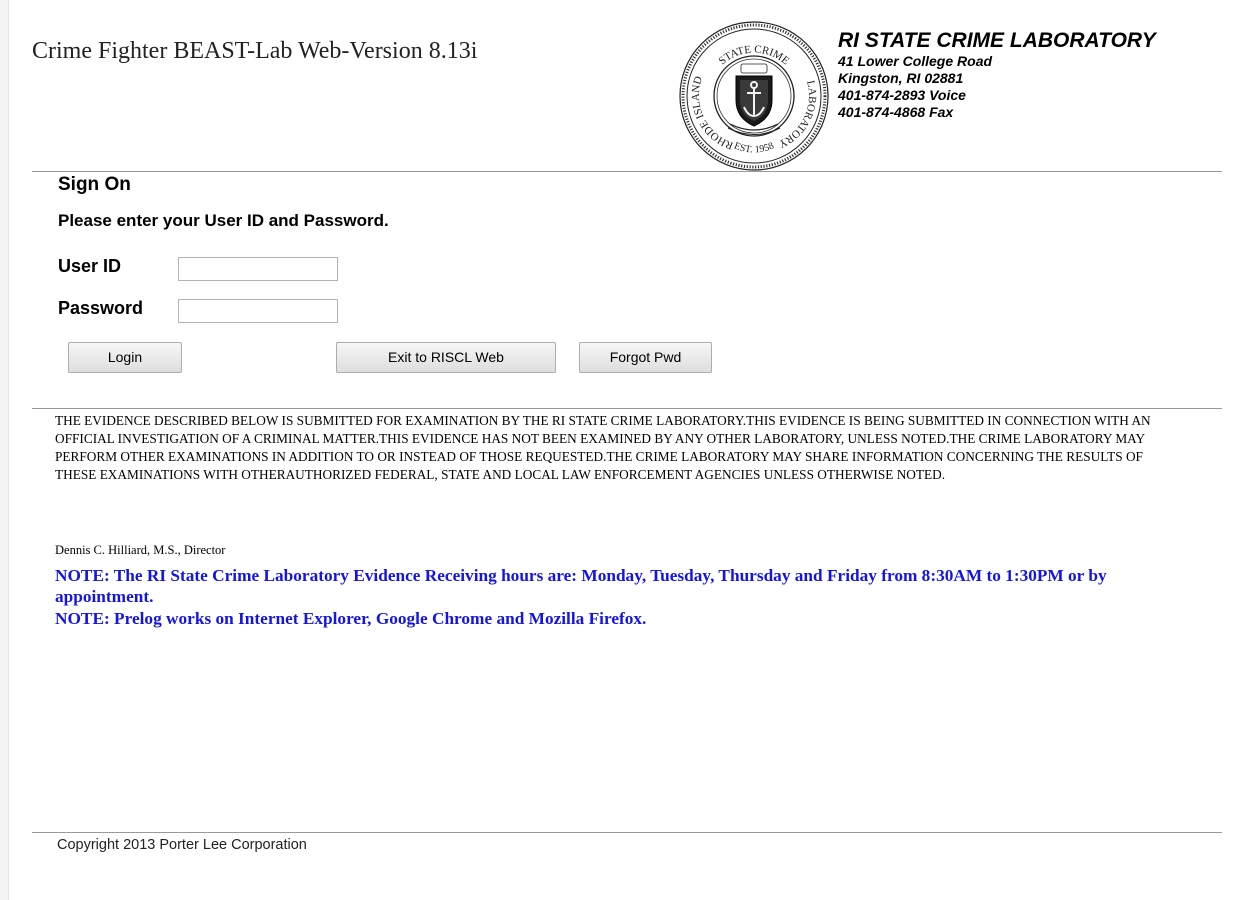 This screenshot has height=900, width=1238. Describe the element at coordinates (223, 220) in the screenshot. I see `sign-on-instructions: Please enter your User ID and Password.` at that location.